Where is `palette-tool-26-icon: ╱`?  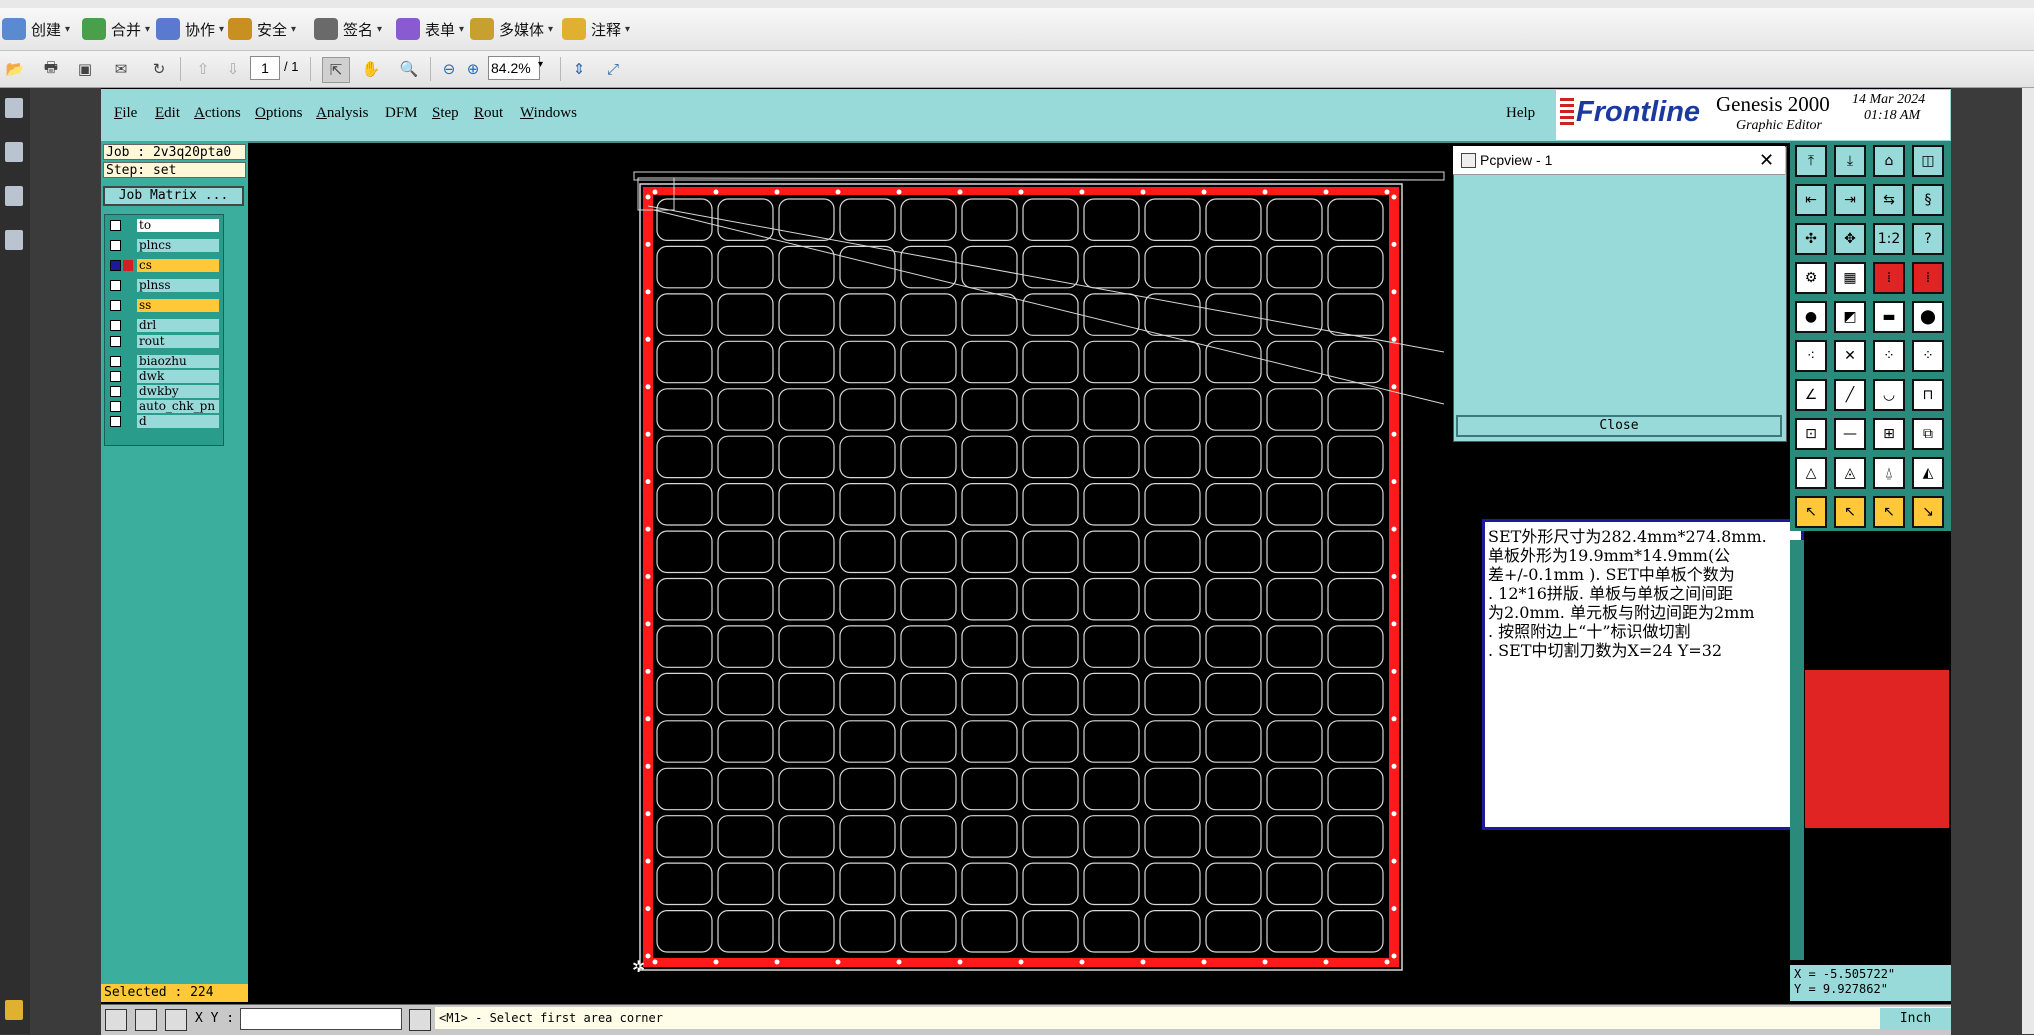
palette-tool-26-icon: ╱ is located at coordinates (1850, 395).